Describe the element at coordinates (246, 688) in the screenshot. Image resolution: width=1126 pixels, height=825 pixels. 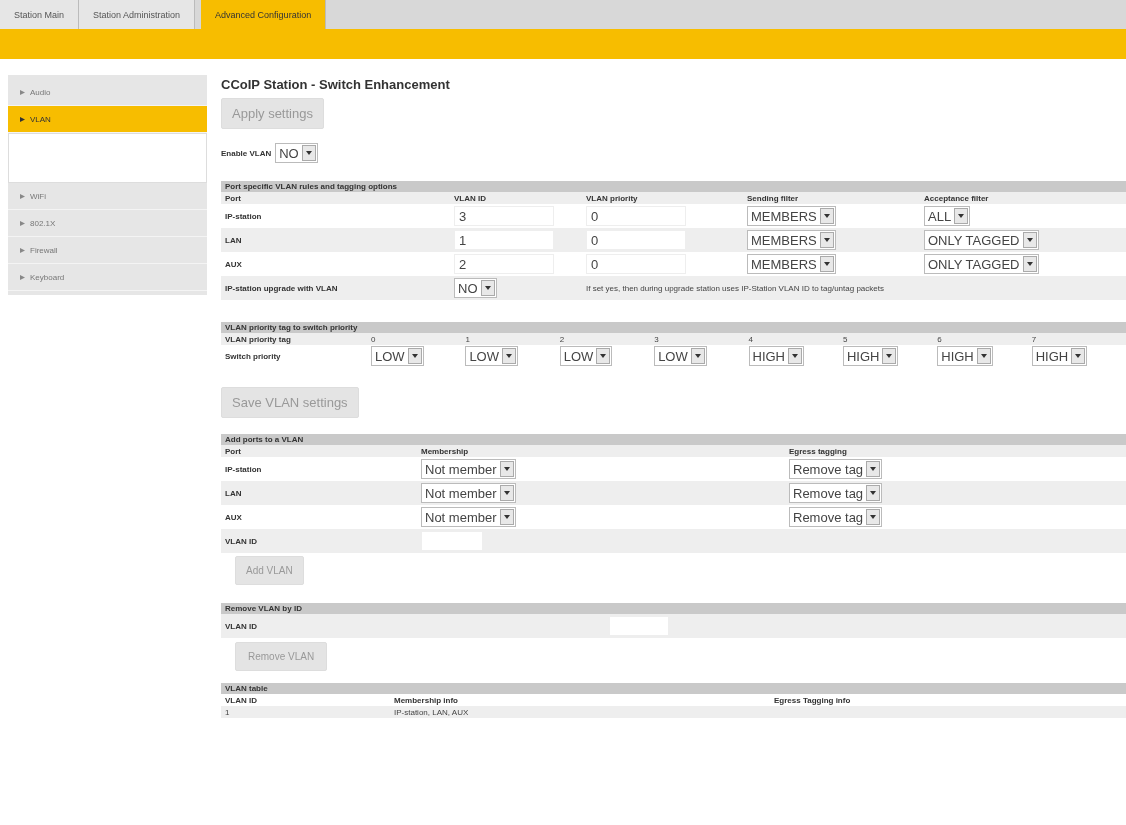
I see `section-title: VLAN table` at that location.